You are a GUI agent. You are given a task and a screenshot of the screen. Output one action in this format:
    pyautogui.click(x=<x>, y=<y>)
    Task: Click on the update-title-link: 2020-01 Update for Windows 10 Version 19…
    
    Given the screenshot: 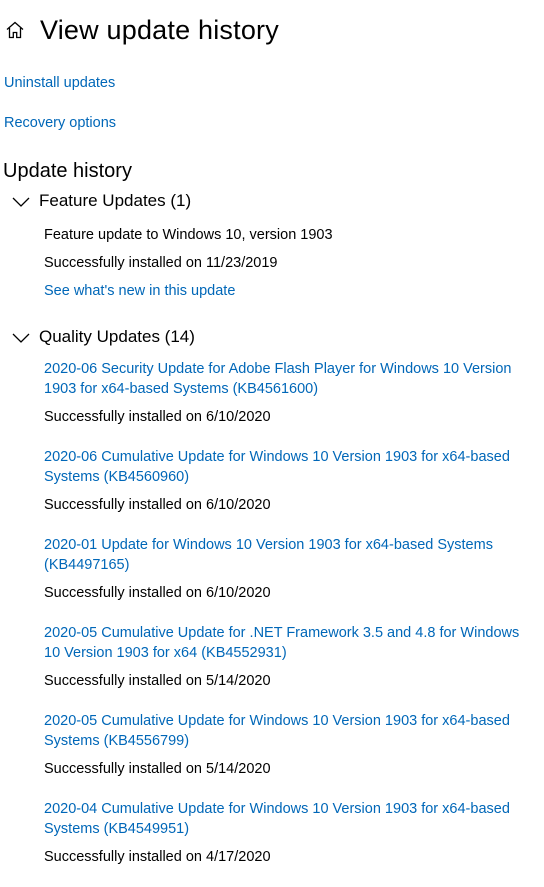 What is the action you would take?
    pyautogui.click(x=289, y=555)
    